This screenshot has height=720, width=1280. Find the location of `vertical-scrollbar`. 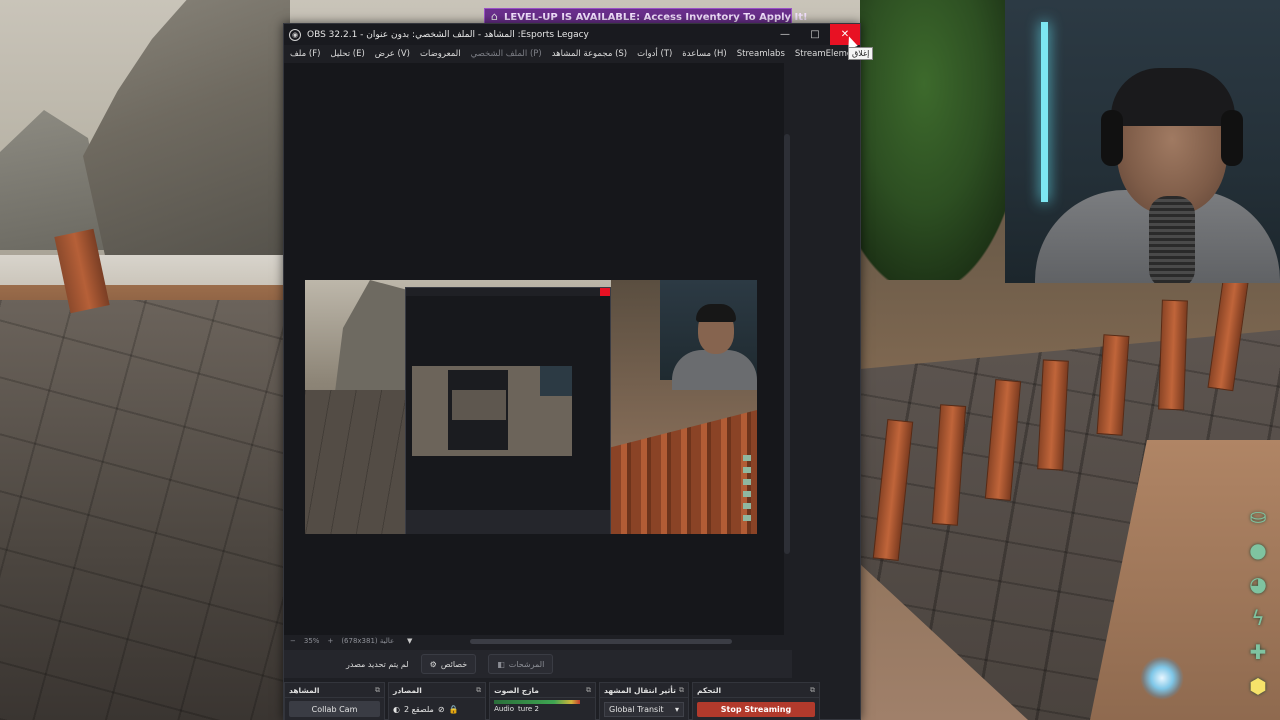

vertical-scrollbar is located at coordinates (787, 344).